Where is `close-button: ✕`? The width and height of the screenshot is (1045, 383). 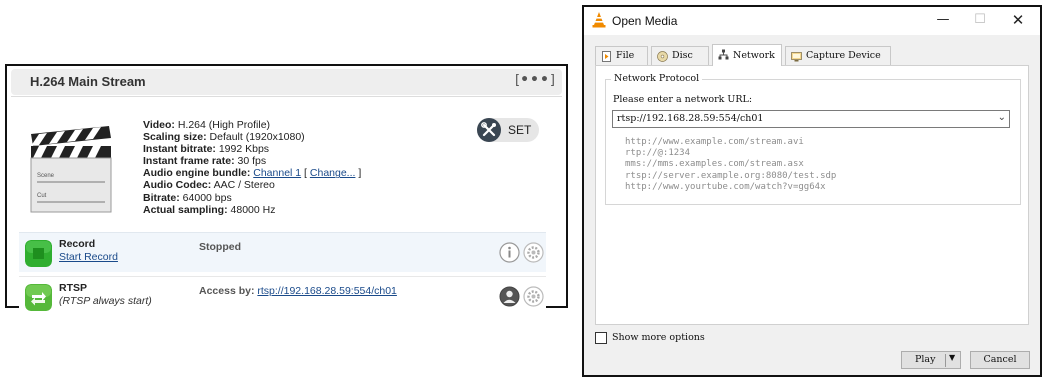
close-button: ✕ is located at coordinates (1018, 20).